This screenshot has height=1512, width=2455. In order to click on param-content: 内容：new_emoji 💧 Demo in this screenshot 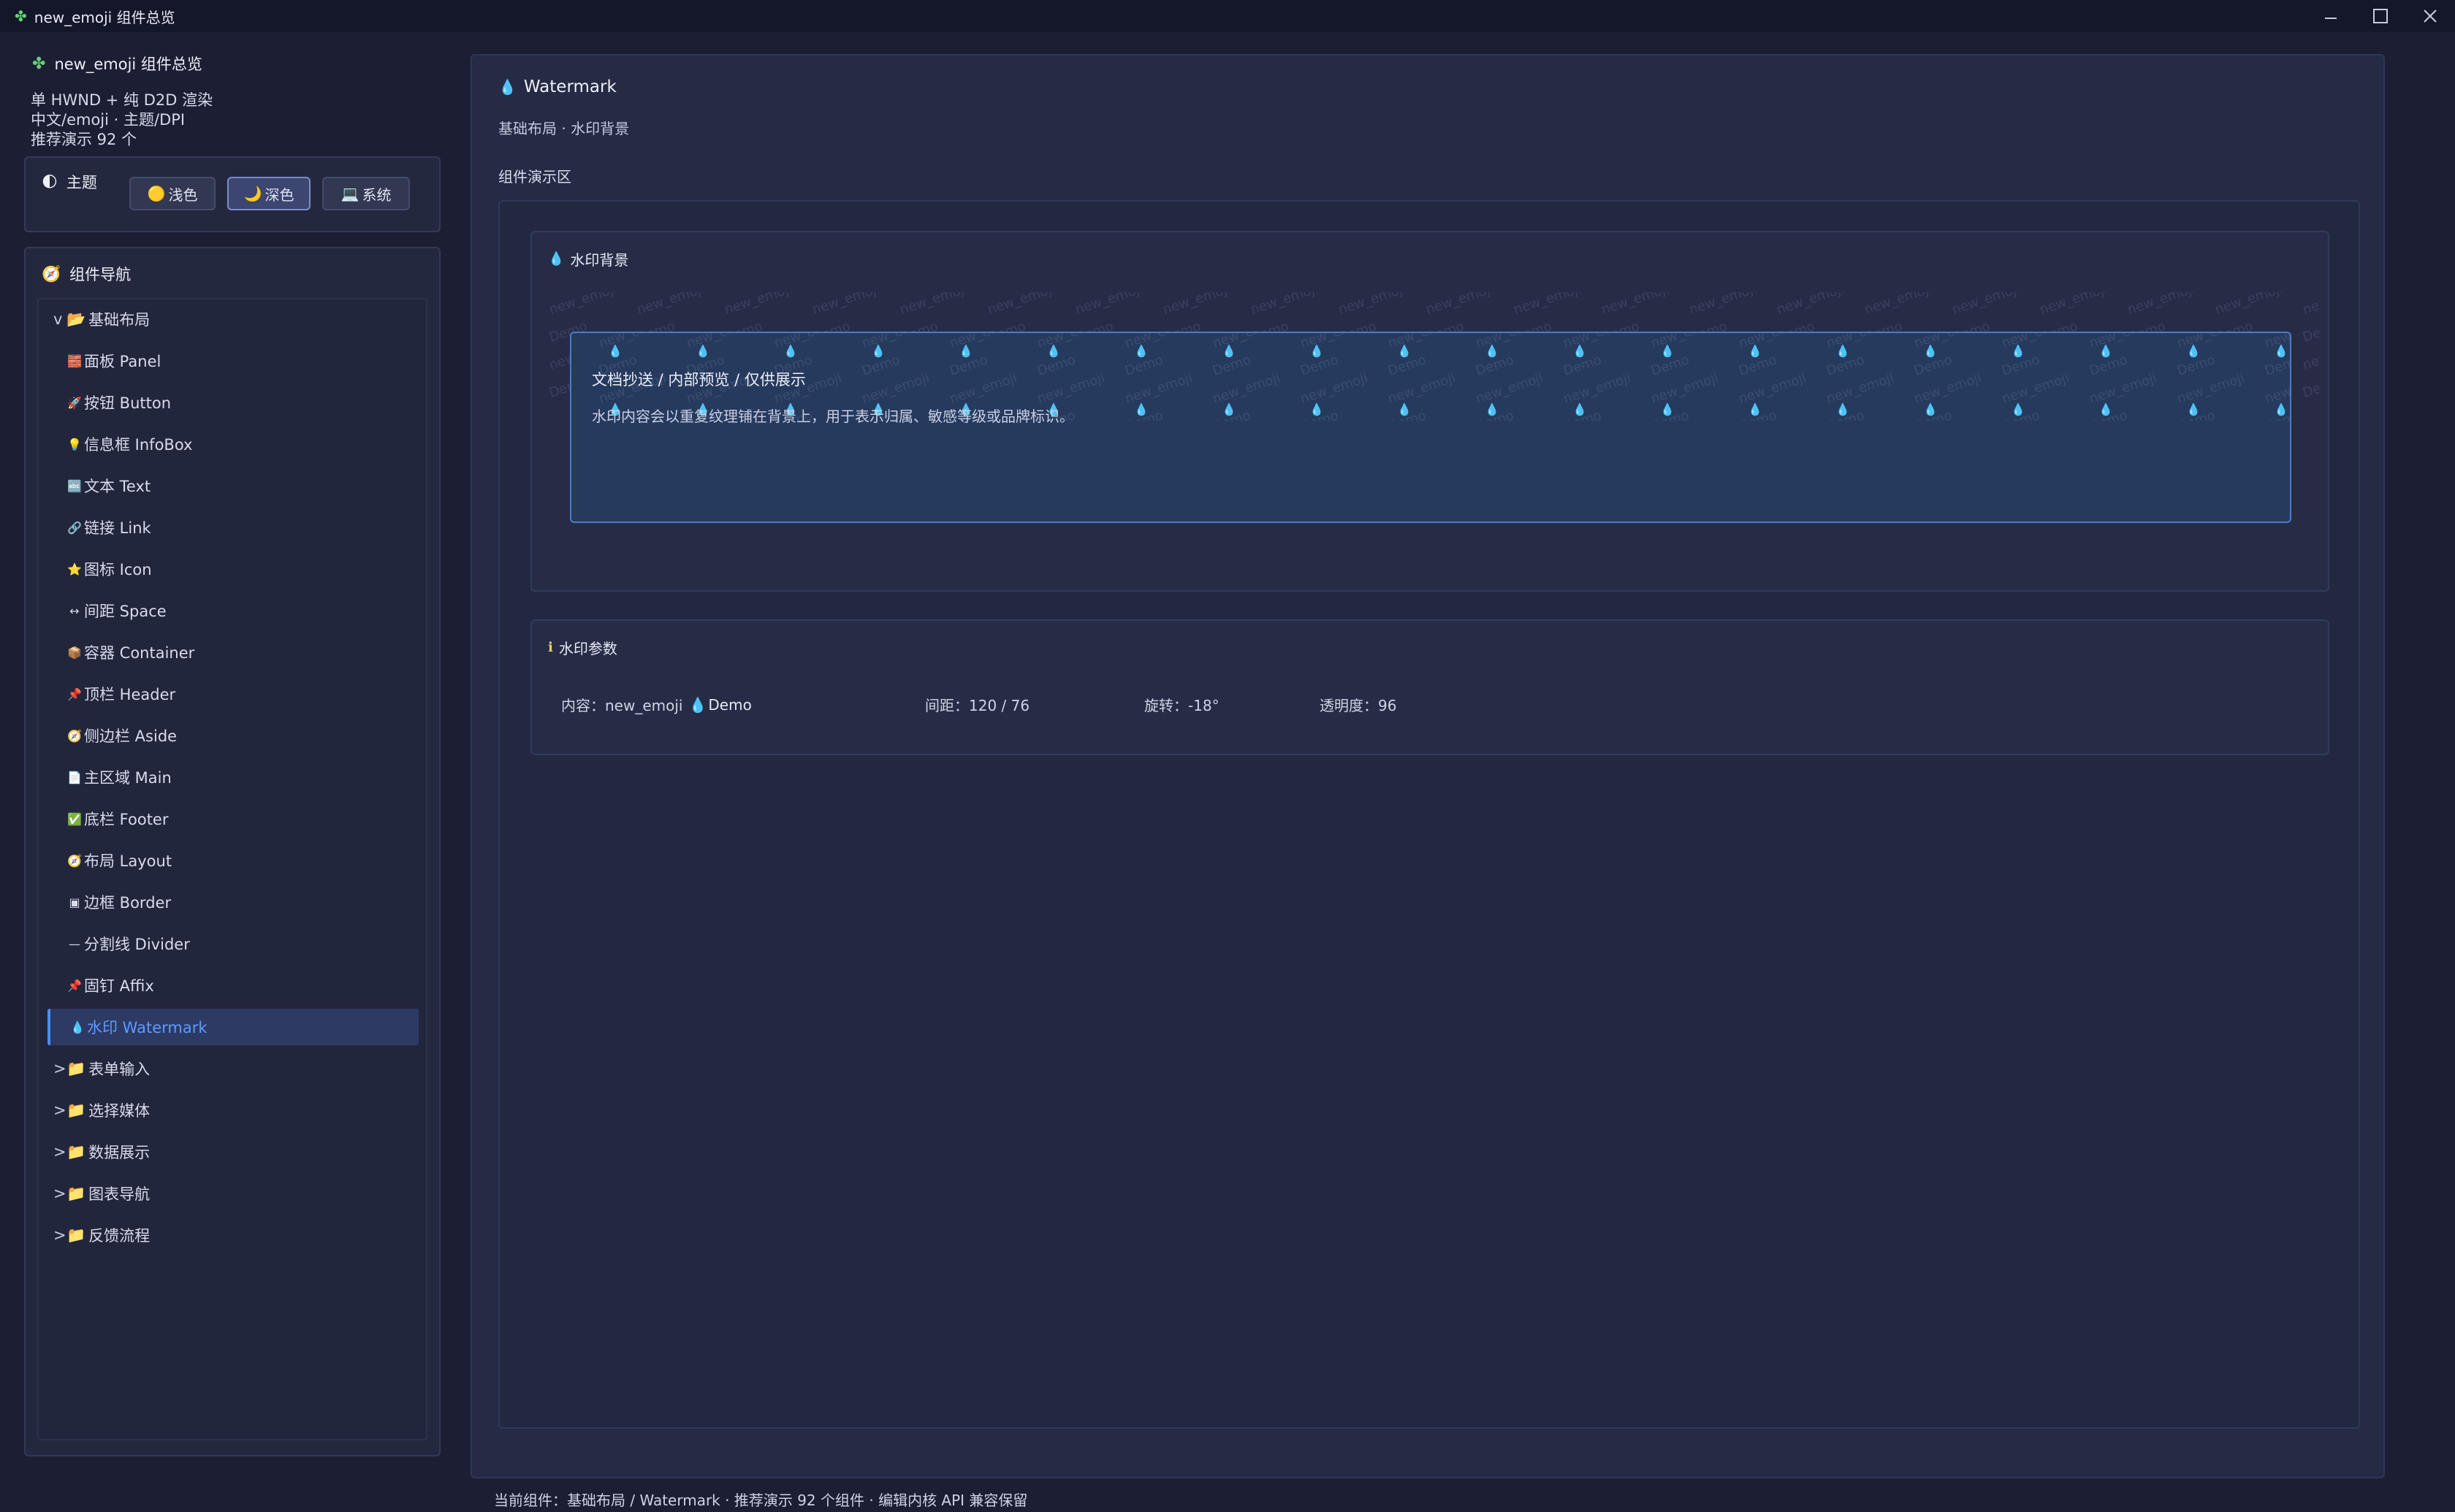, I will do `click(656, 704)`.